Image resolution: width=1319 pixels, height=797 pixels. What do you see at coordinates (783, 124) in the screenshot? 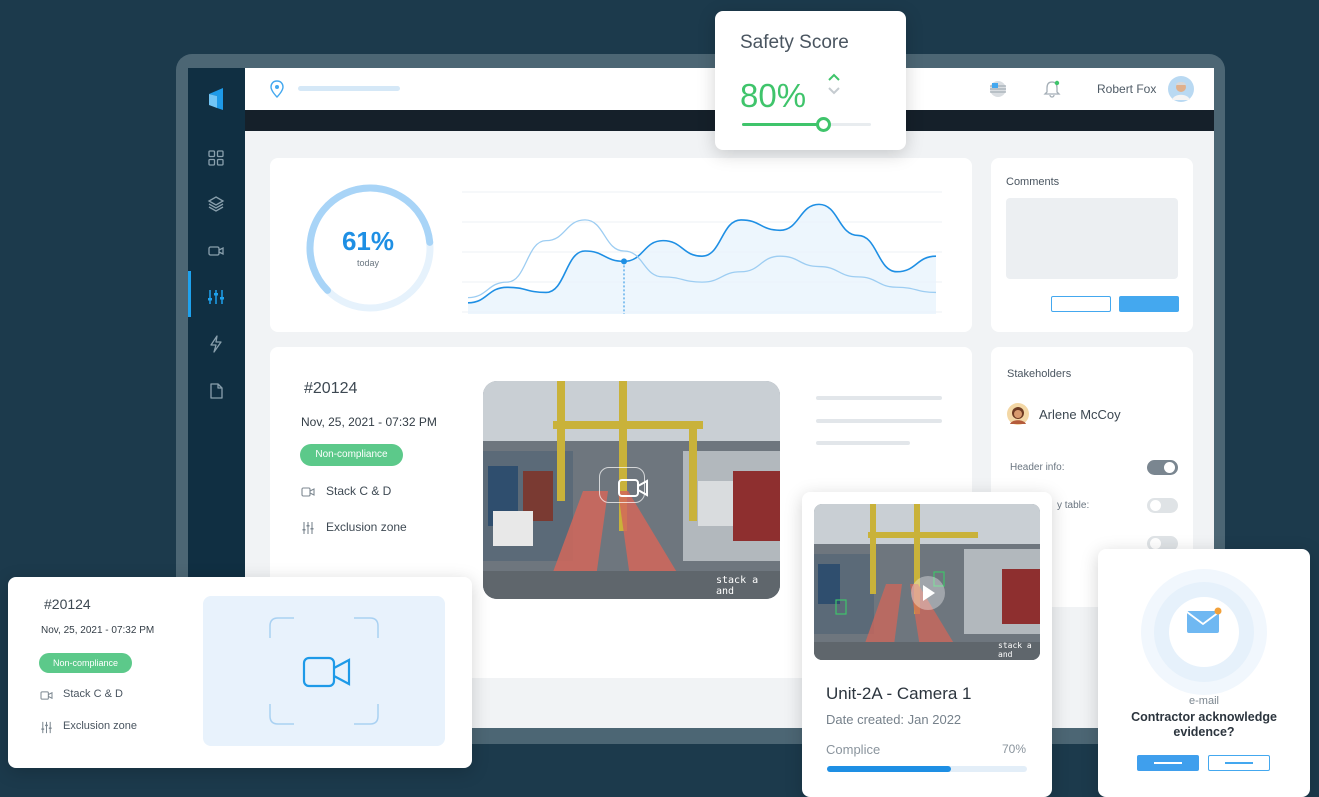
I see `safety-slider-fill` at bounding box center [783, 124].